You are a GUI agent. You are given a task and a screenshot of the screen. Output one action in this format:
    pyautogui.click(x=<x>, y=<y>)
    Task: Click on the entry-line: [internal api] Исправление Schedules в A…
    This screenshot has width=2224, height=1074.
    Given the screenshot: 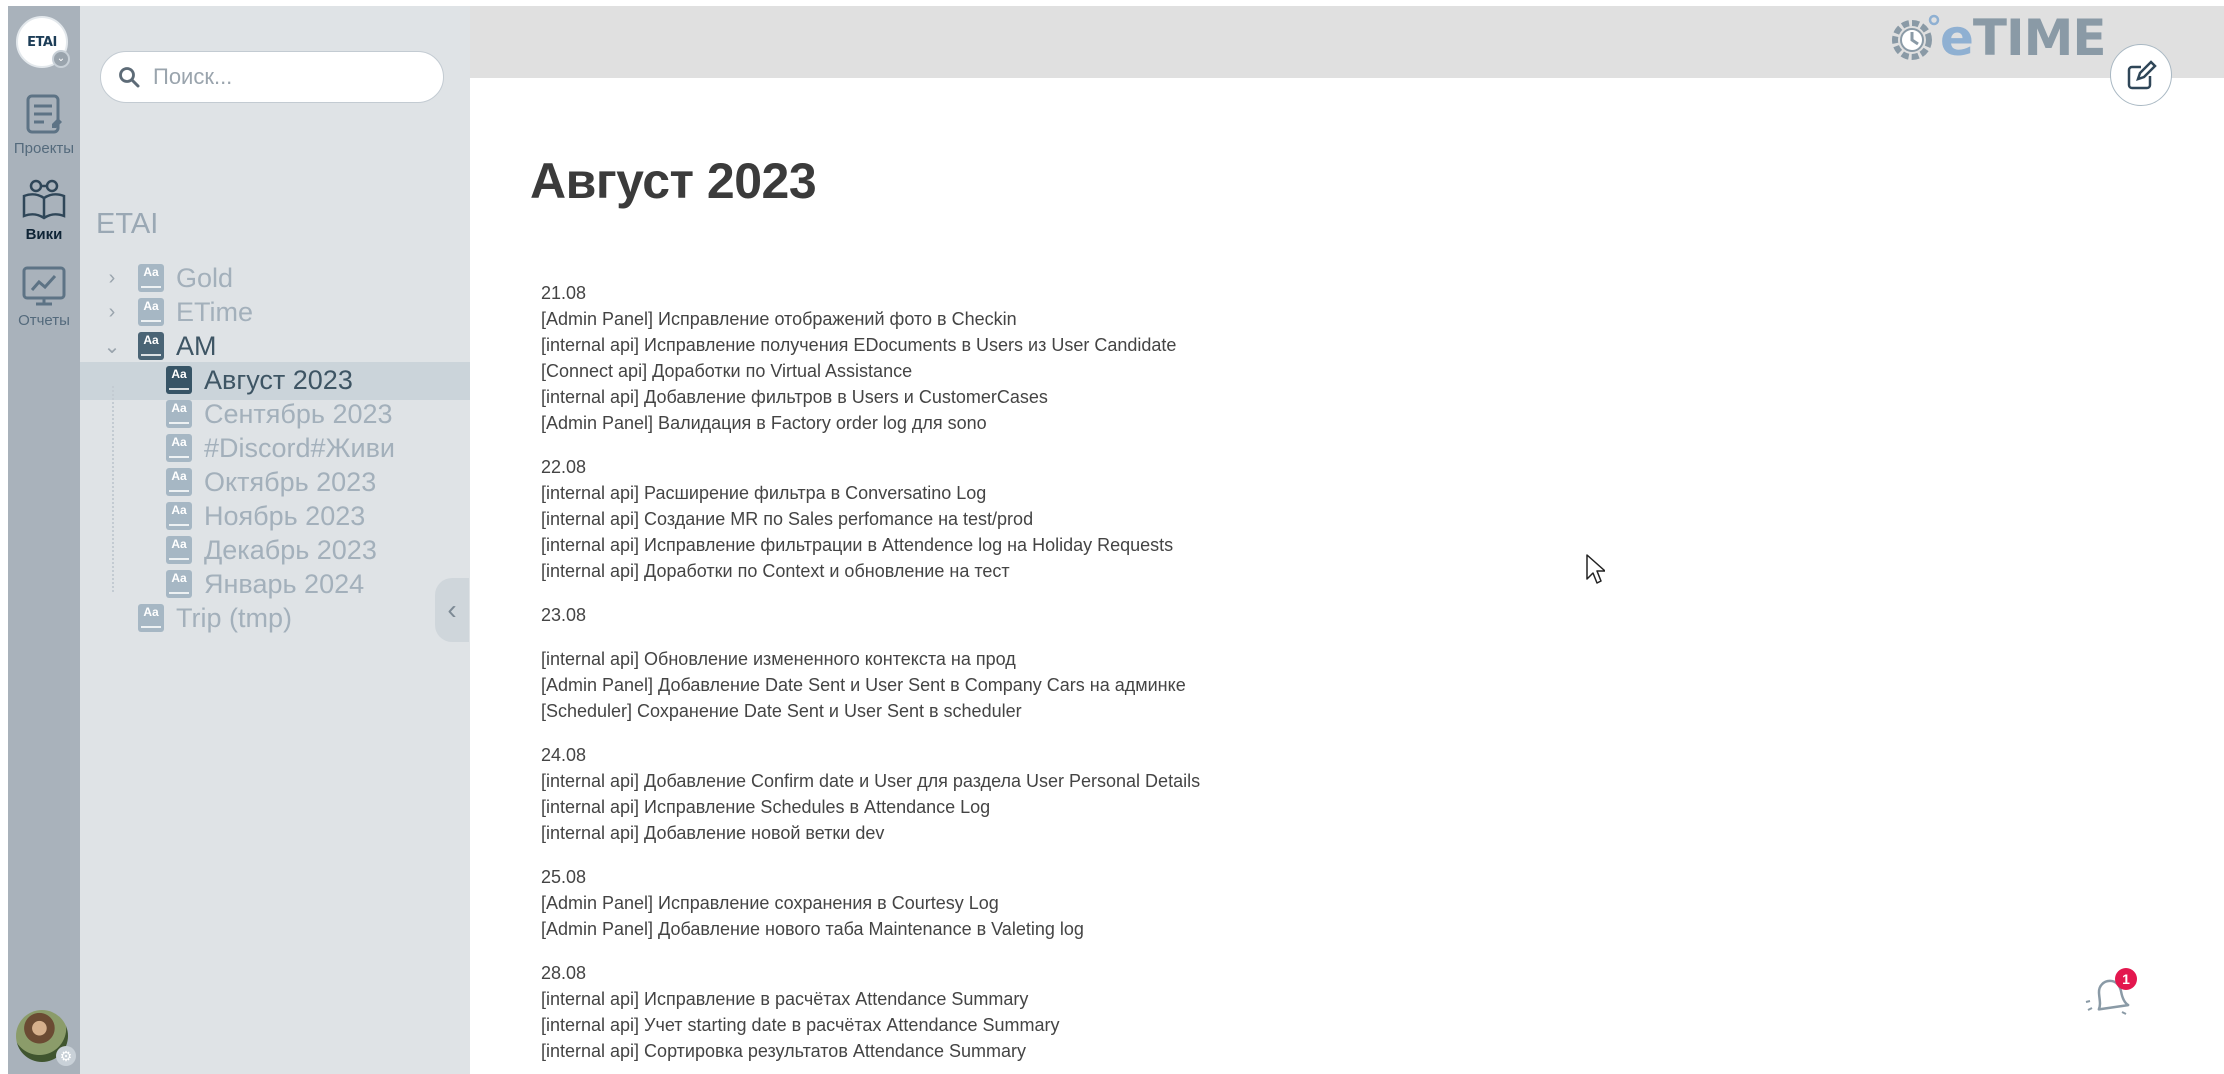 What is the action you would take?
    pyautogui.click(x=766, y=807)
    